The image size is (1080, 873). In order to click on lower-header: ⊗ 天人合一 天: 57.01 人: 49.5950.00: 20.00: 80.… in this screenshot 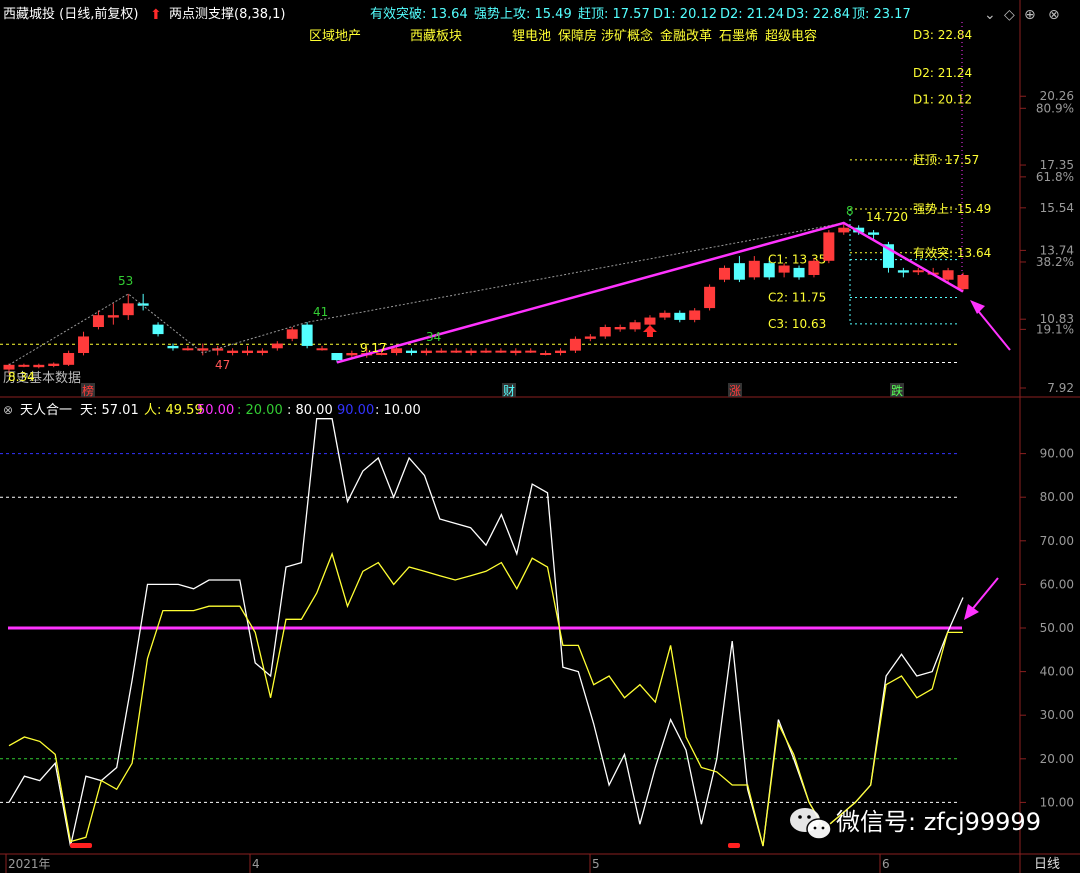, I will do `click(212, 410)`.